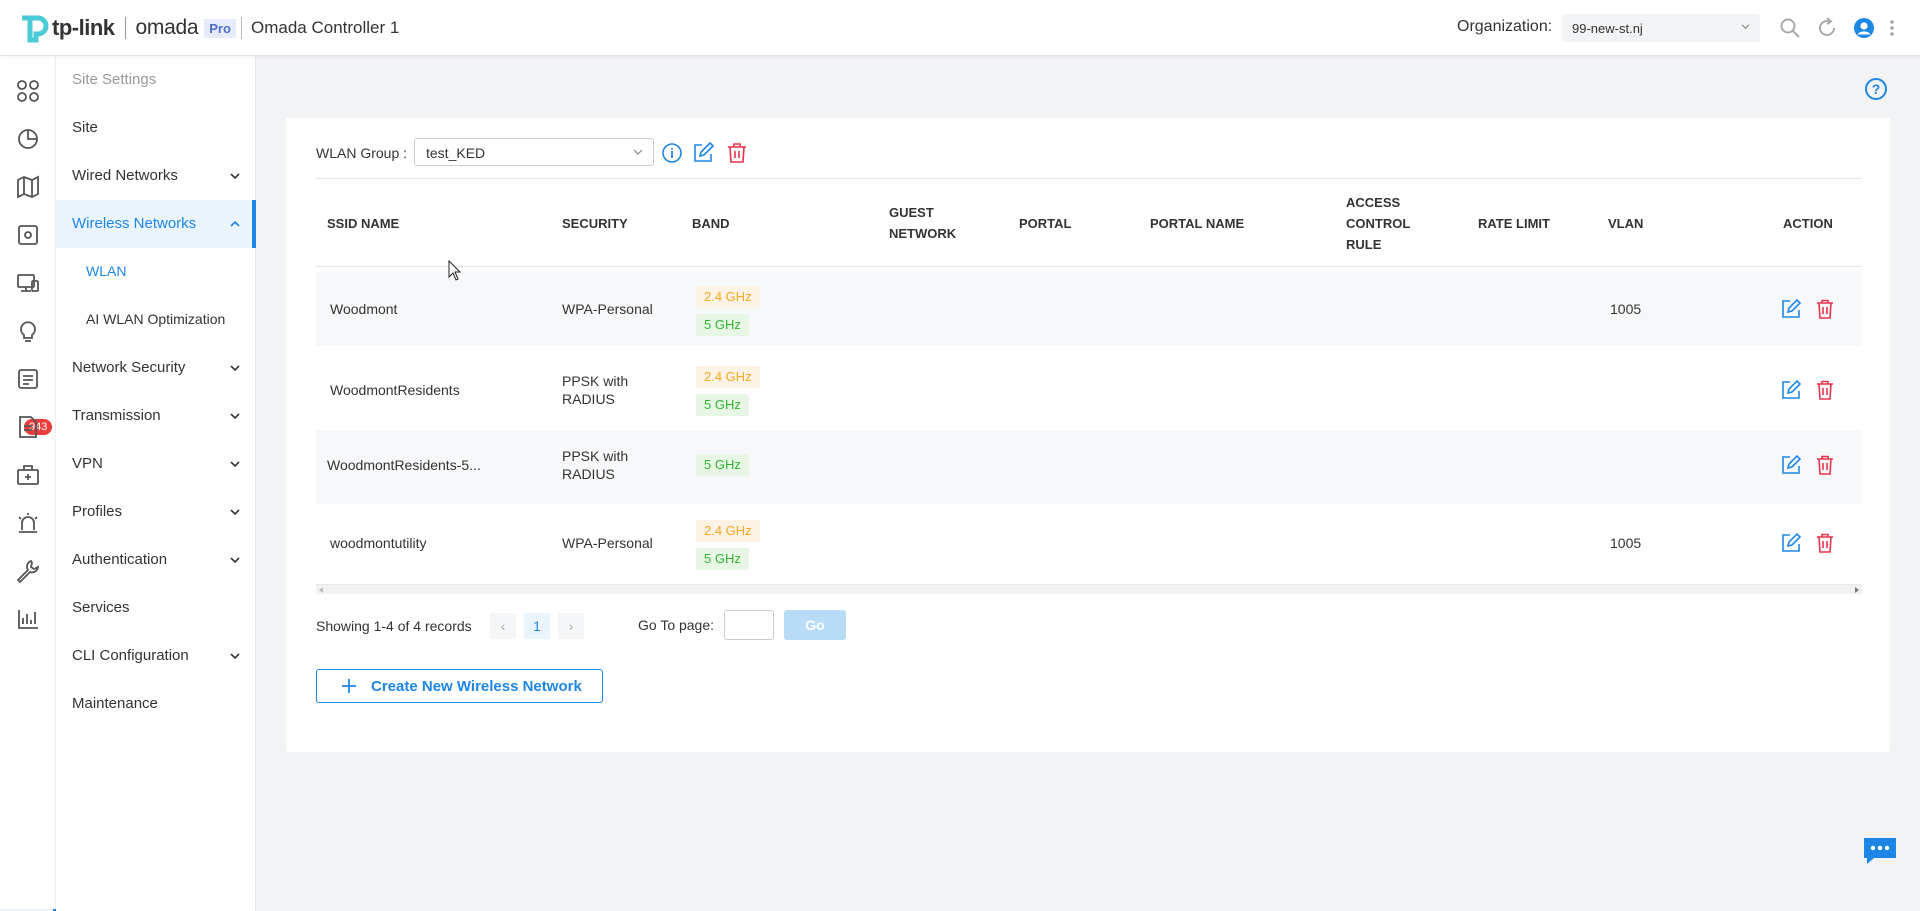  I want to click on organization-select: 99-new-st.nj, so click(1661, 28).